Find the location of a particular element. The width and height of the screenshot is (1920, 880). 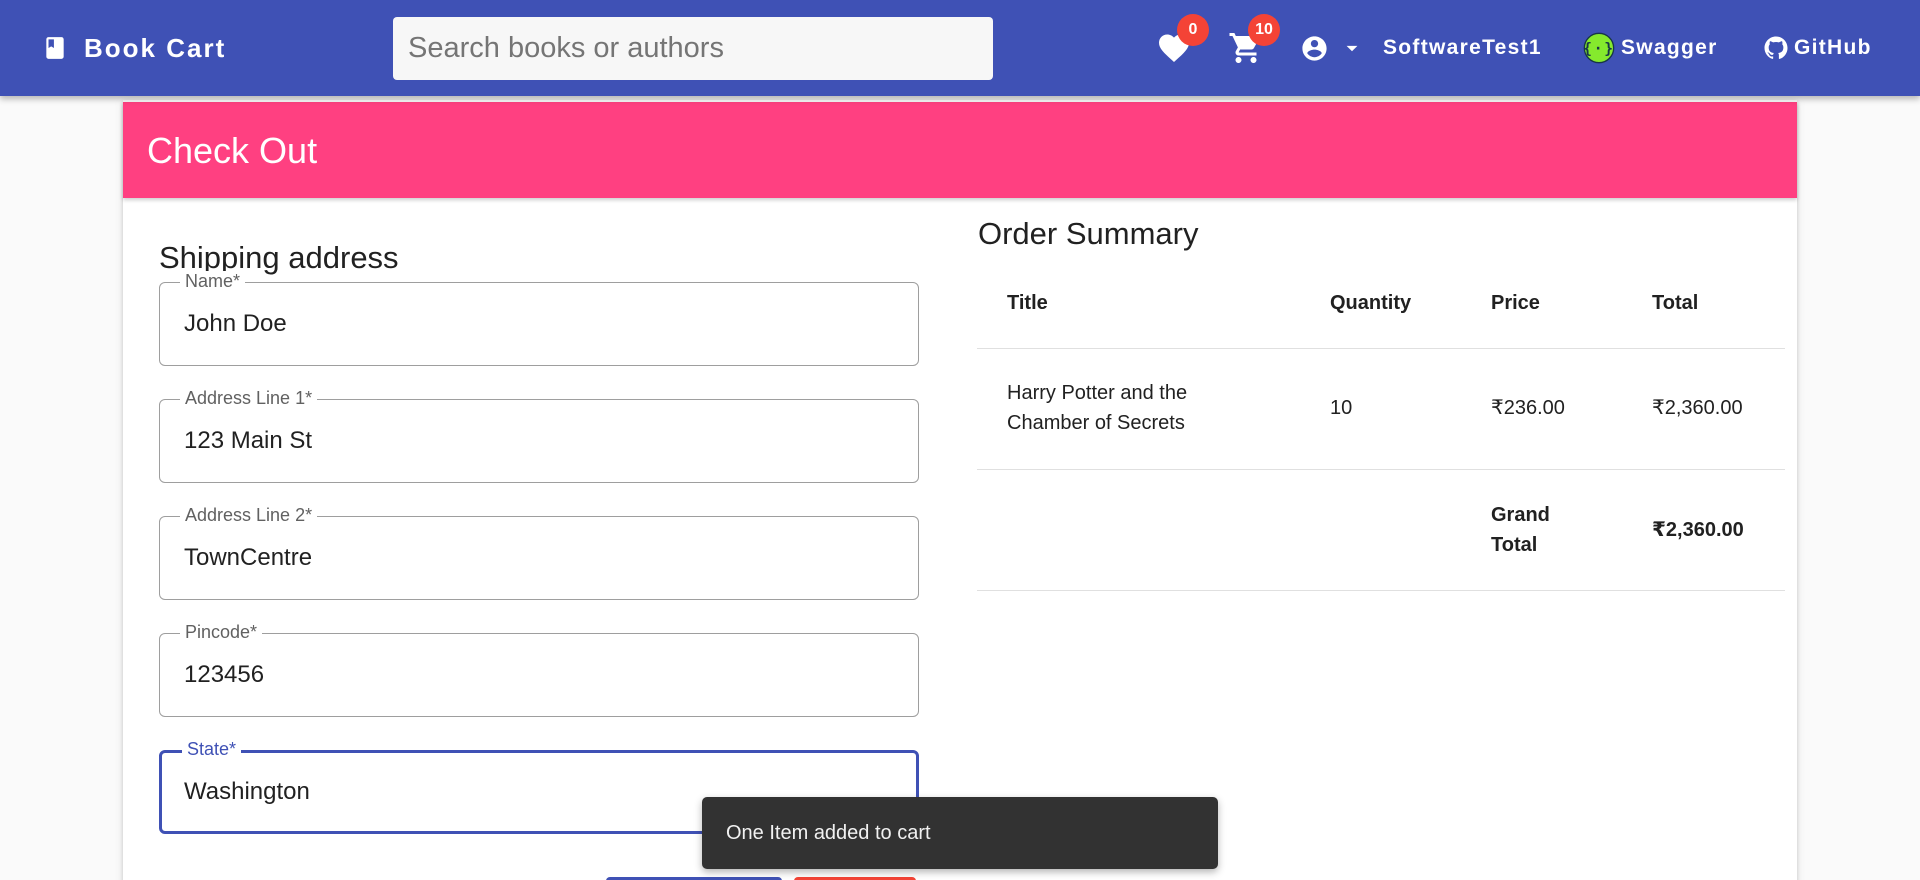

cart-count-badge: 10 is located at coordinates (1264, 30).